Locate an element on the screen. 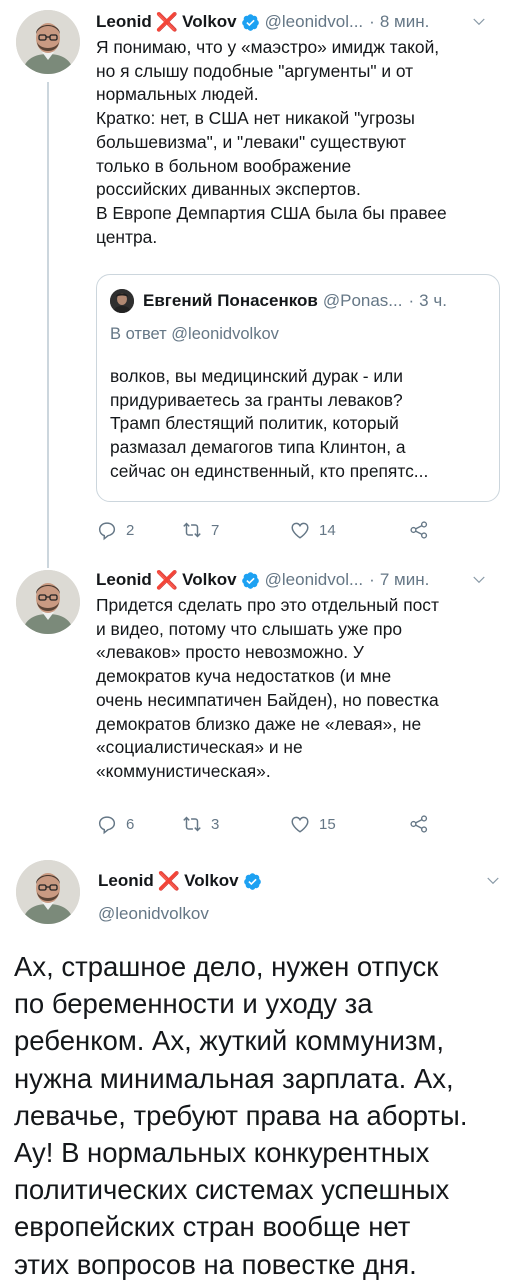 The width and height of the screenshot is (516, 1280). tweet-line: этих вопросов на повестке дня. is located at coordinates (215, 1264).